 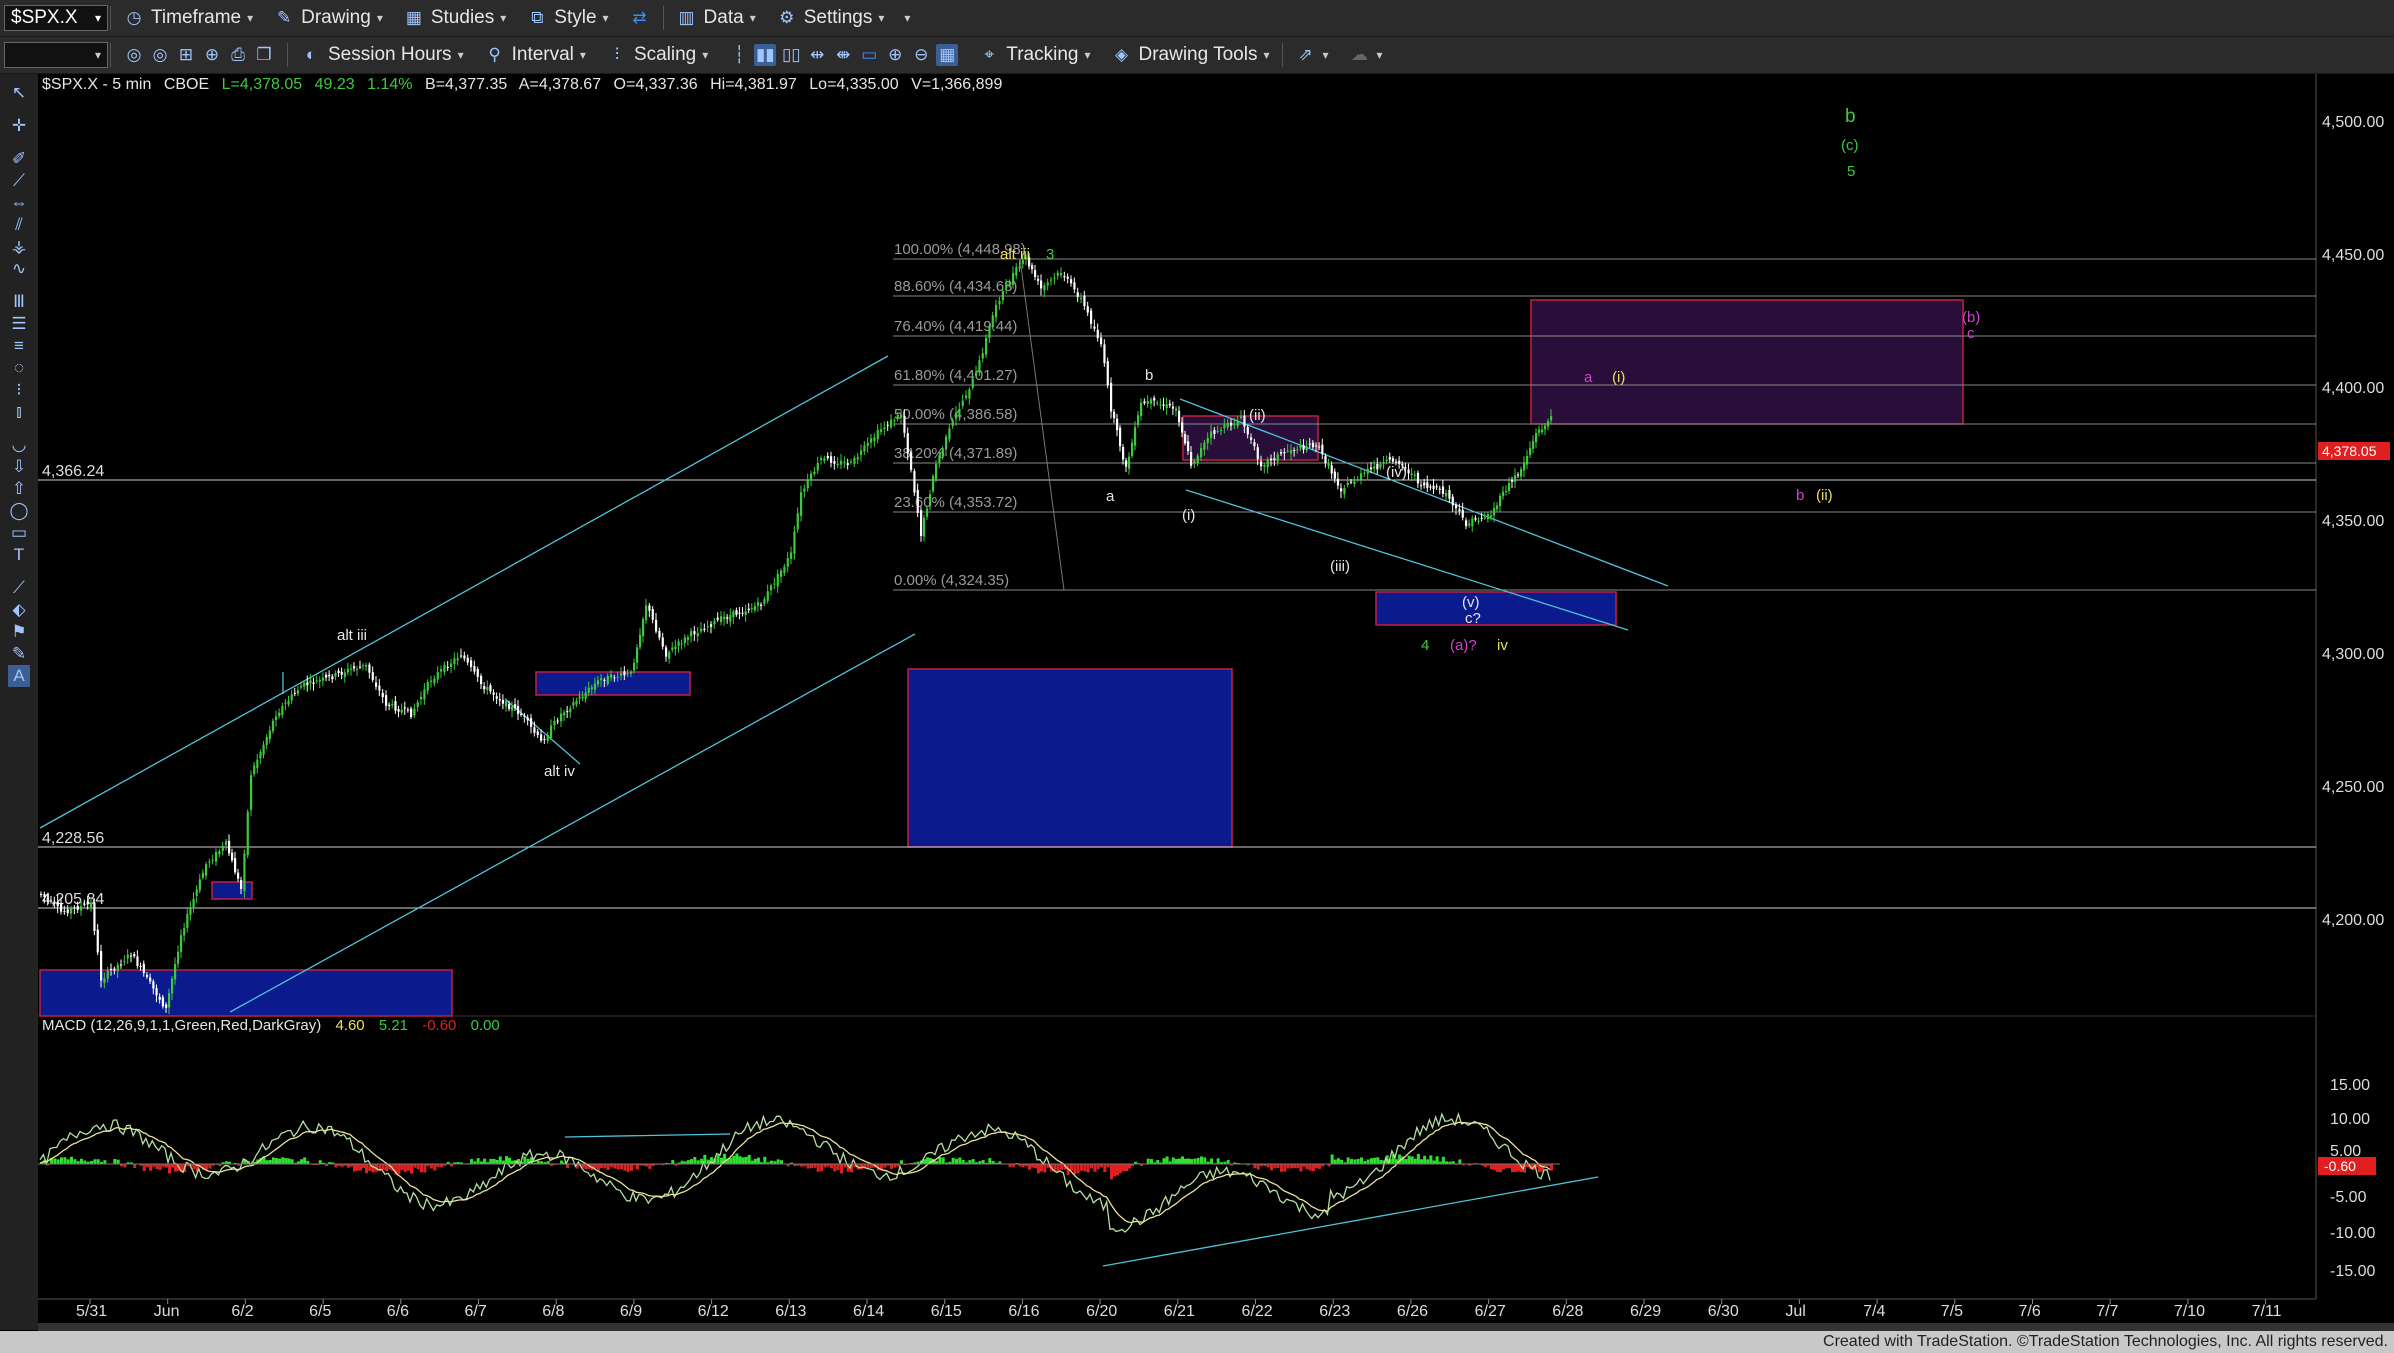 I want to click on preset-selector: ▾, so click(x=56, y=55).